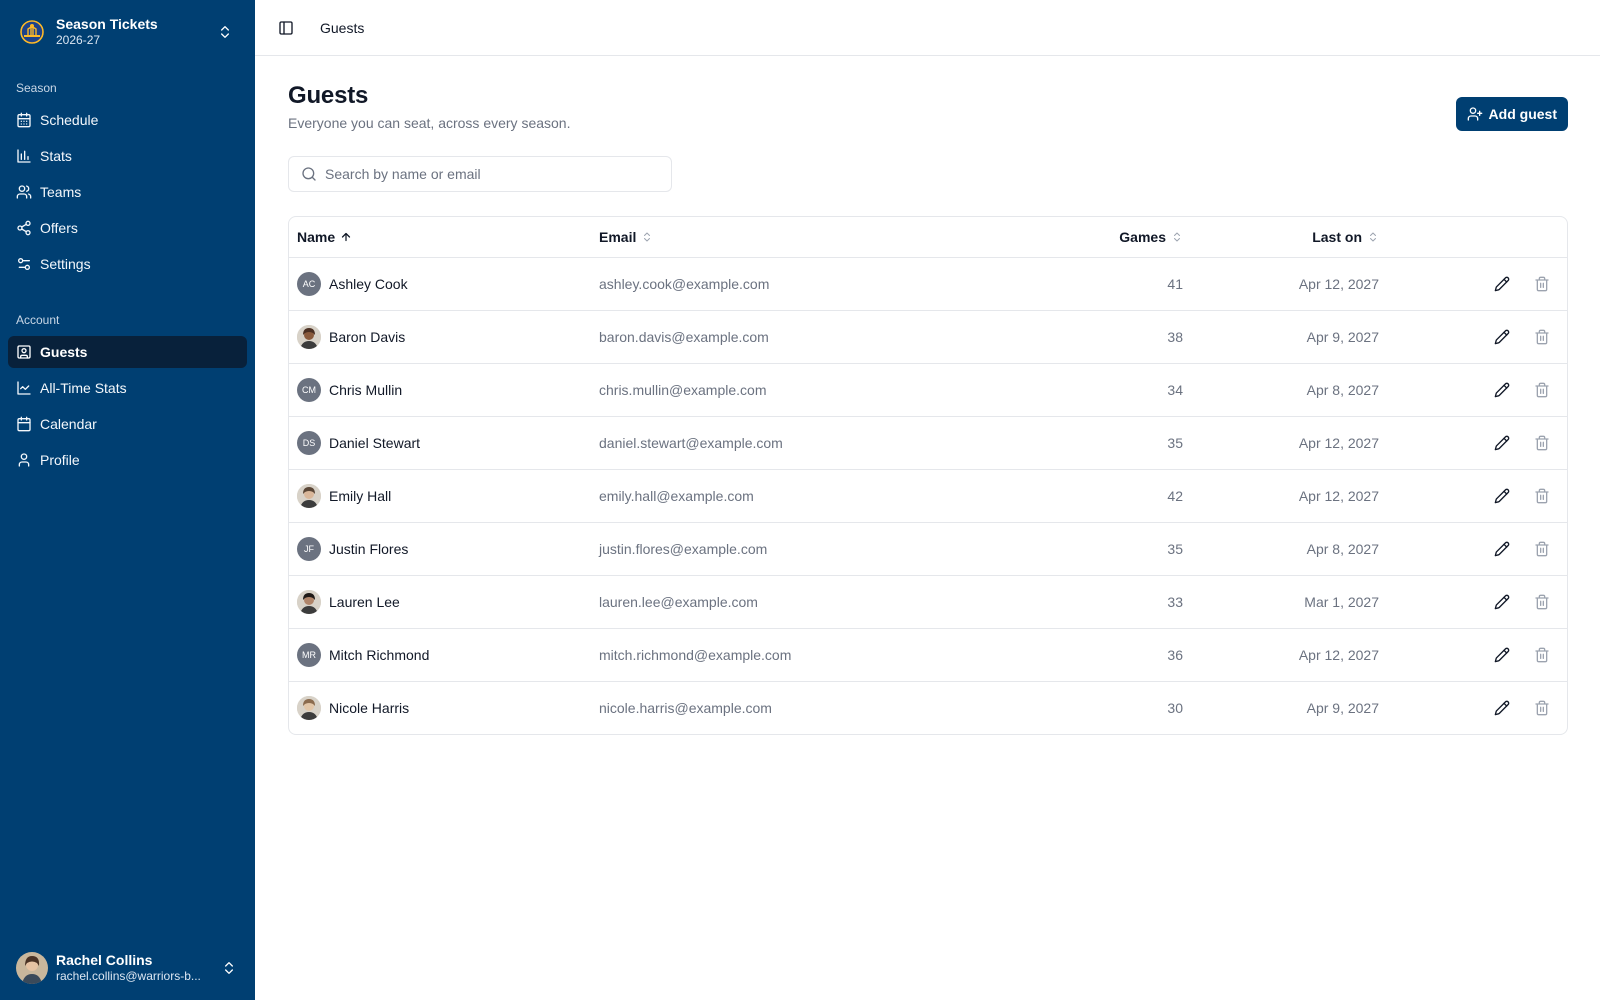 The width and height of the screenshot is (1600, 1000). What do you see at coordinates (368, 284) in the screenshot?
I see `guest-name: Ashley Cook` at bounding box center [368, 284].